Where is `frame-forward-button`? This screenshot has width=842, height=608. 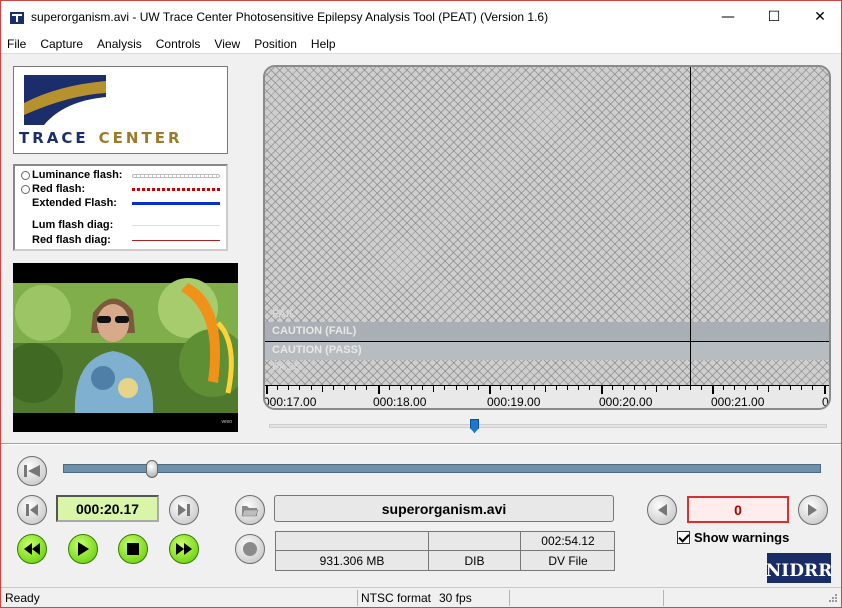
frame-forward-button is located at coordinates (184, 510).